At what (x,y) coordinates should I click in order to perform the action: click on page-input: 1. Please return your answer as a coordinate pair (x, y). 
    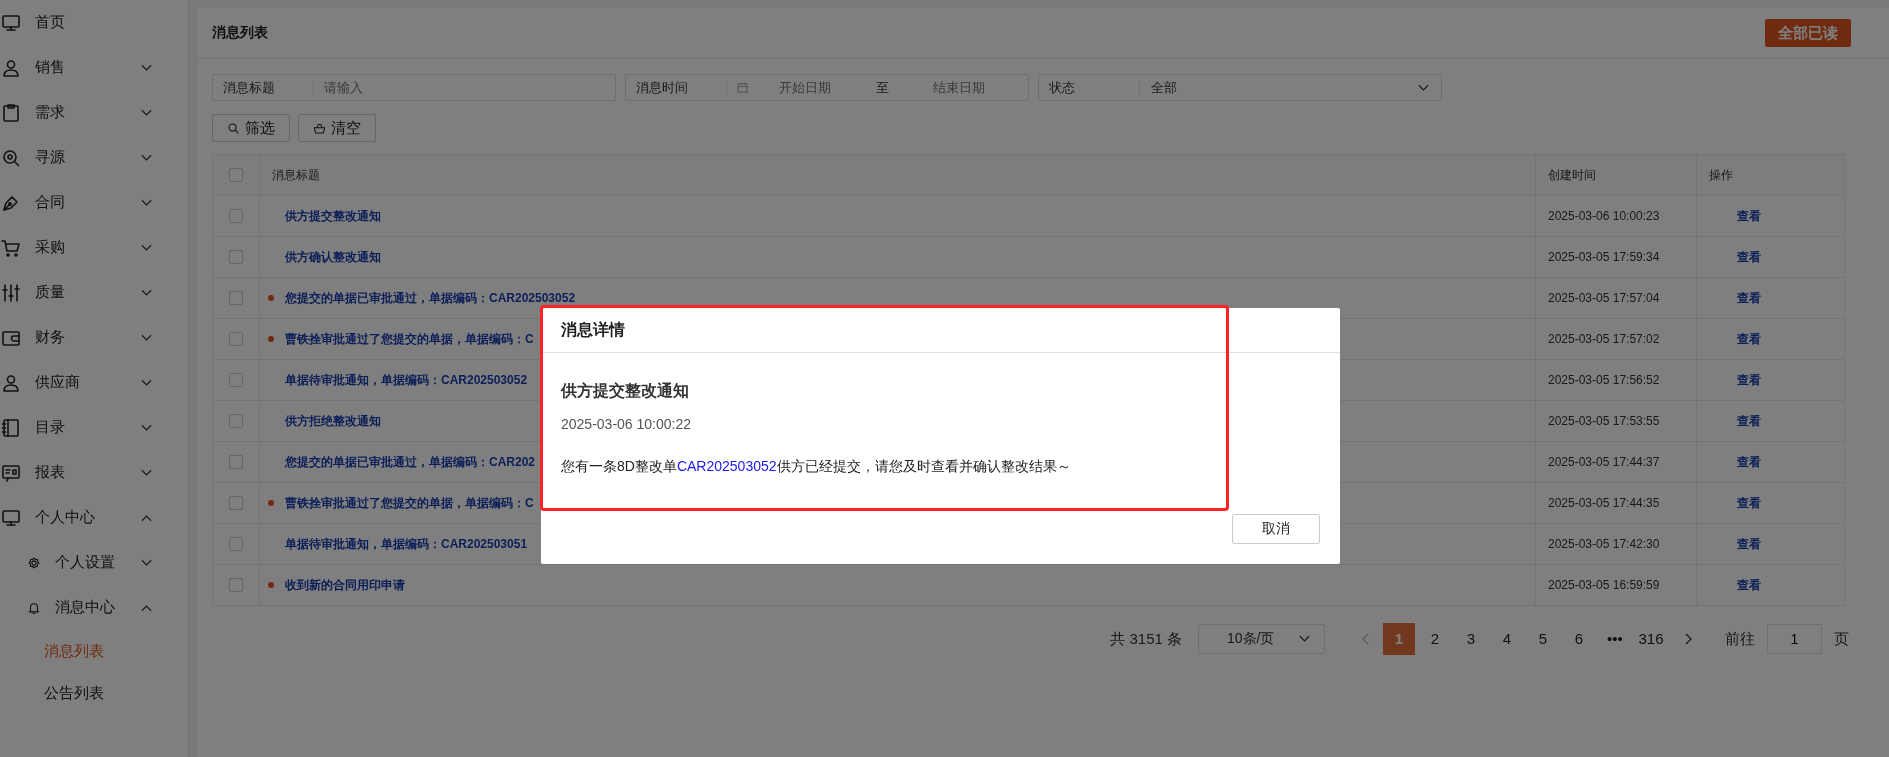
    Looking at the image, I should click on (1794, 639).